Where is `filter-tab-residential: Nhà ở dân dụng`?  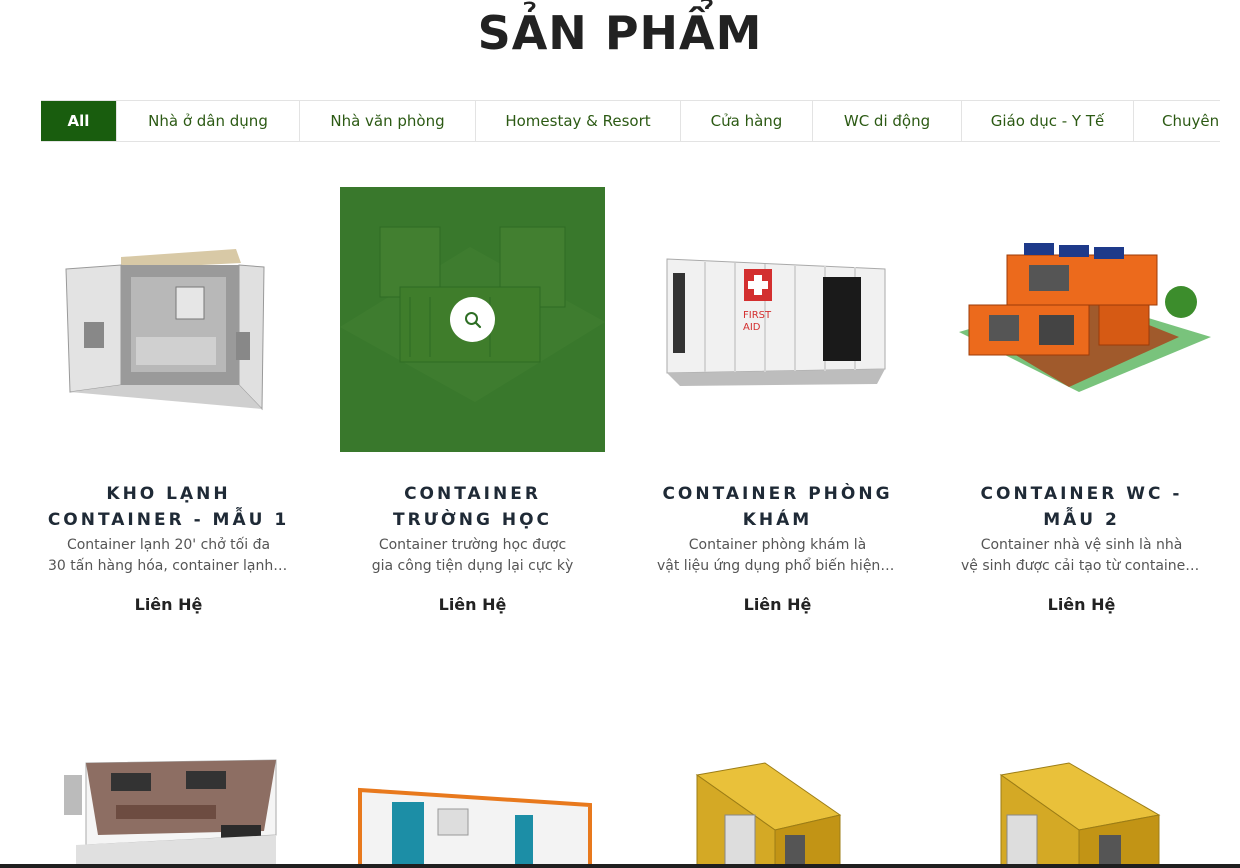
filter-tab-residential: Nhà ở dân dụng is located at coordinates (208, 121).